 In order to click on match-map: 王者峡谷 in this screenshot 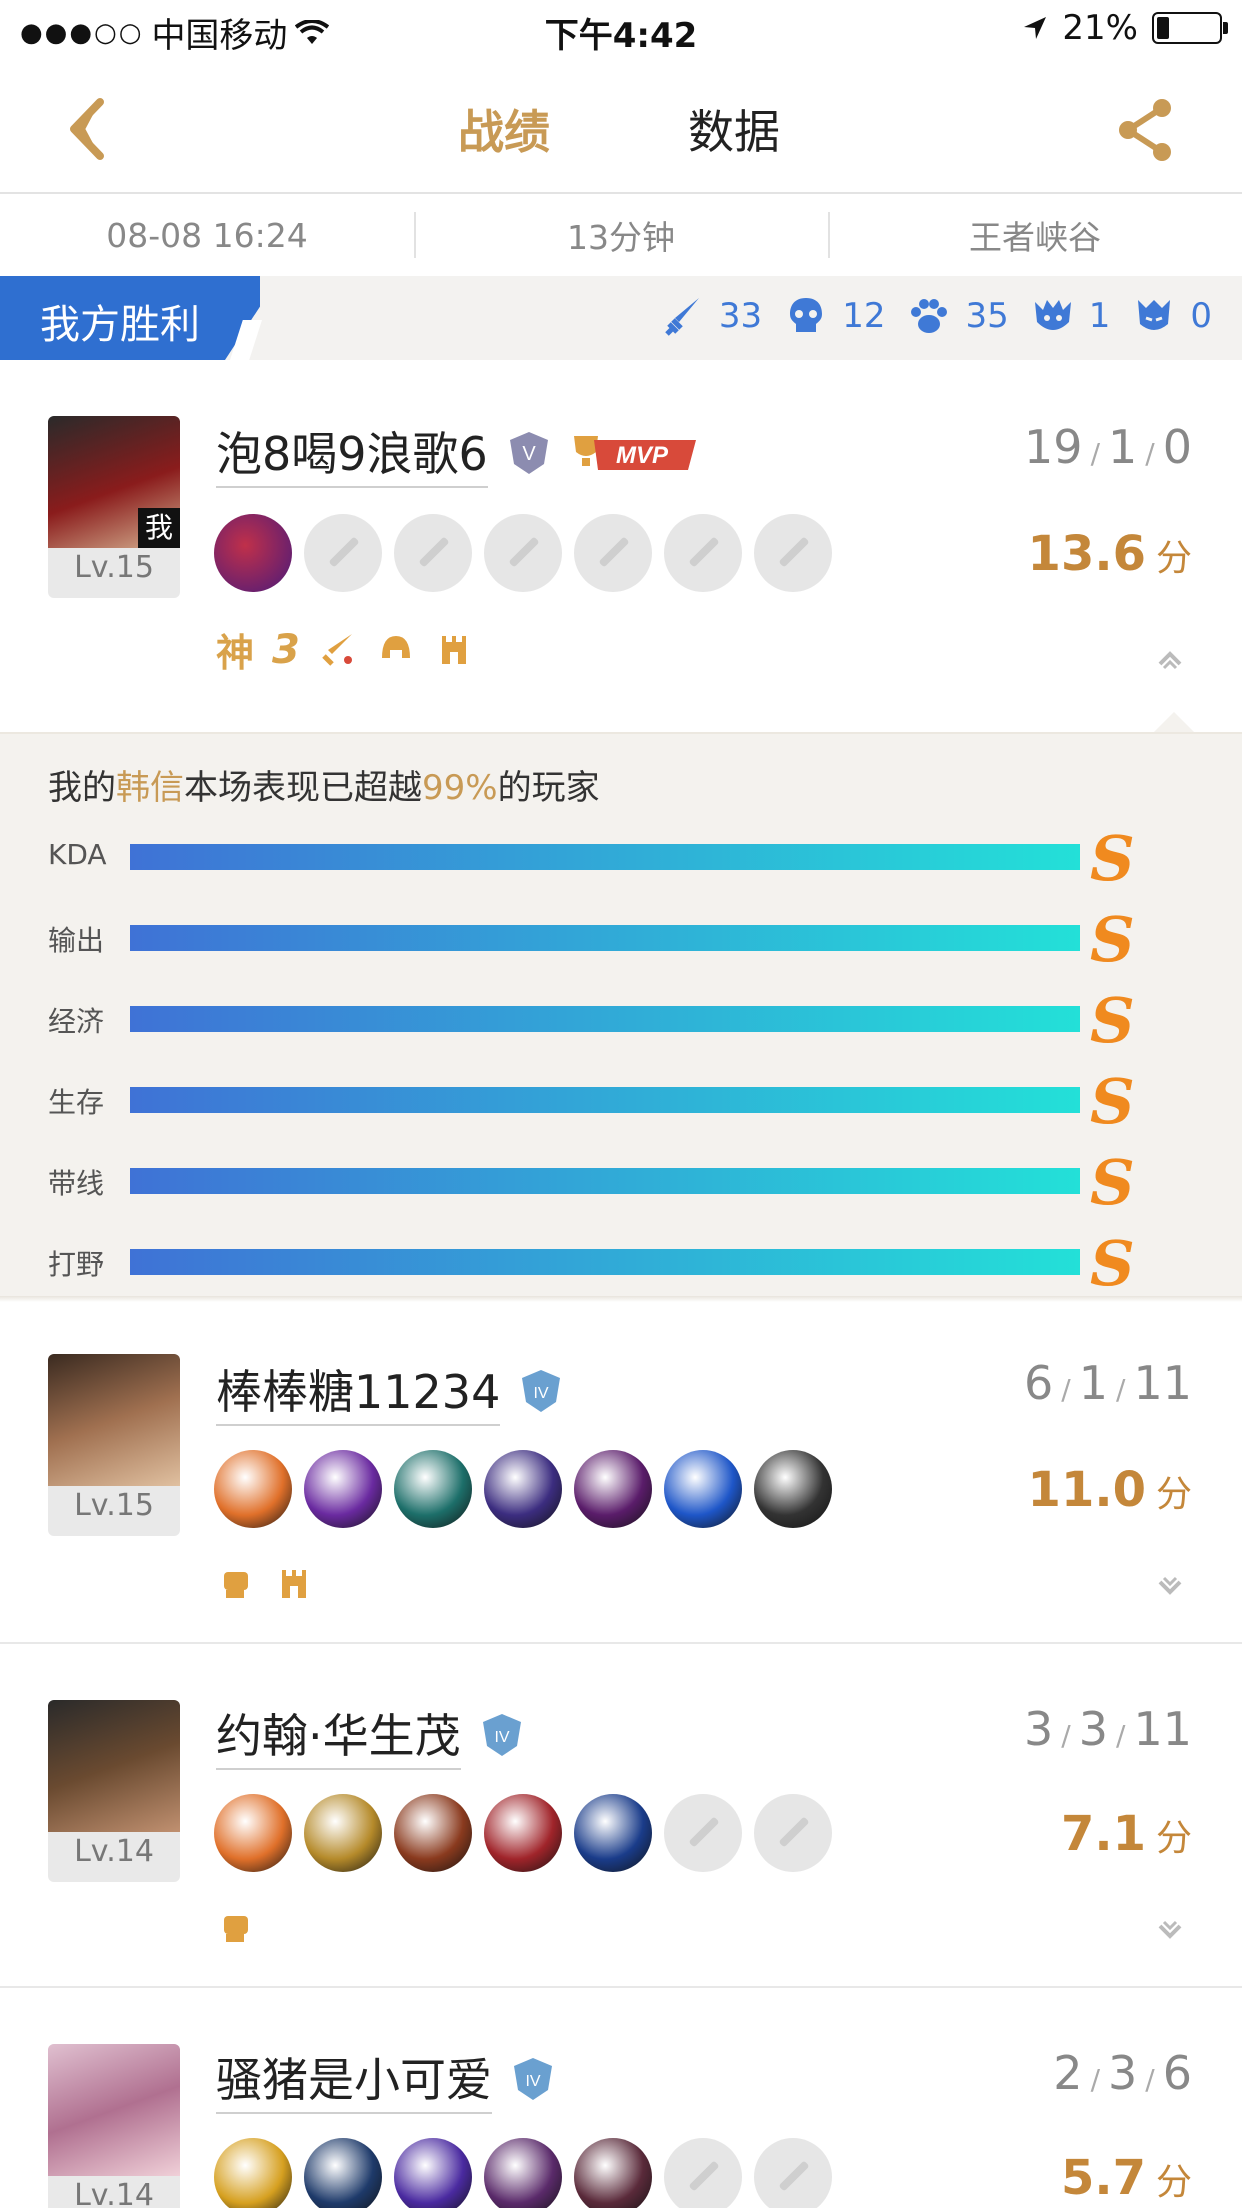, I will do `click(1035, 235)`.